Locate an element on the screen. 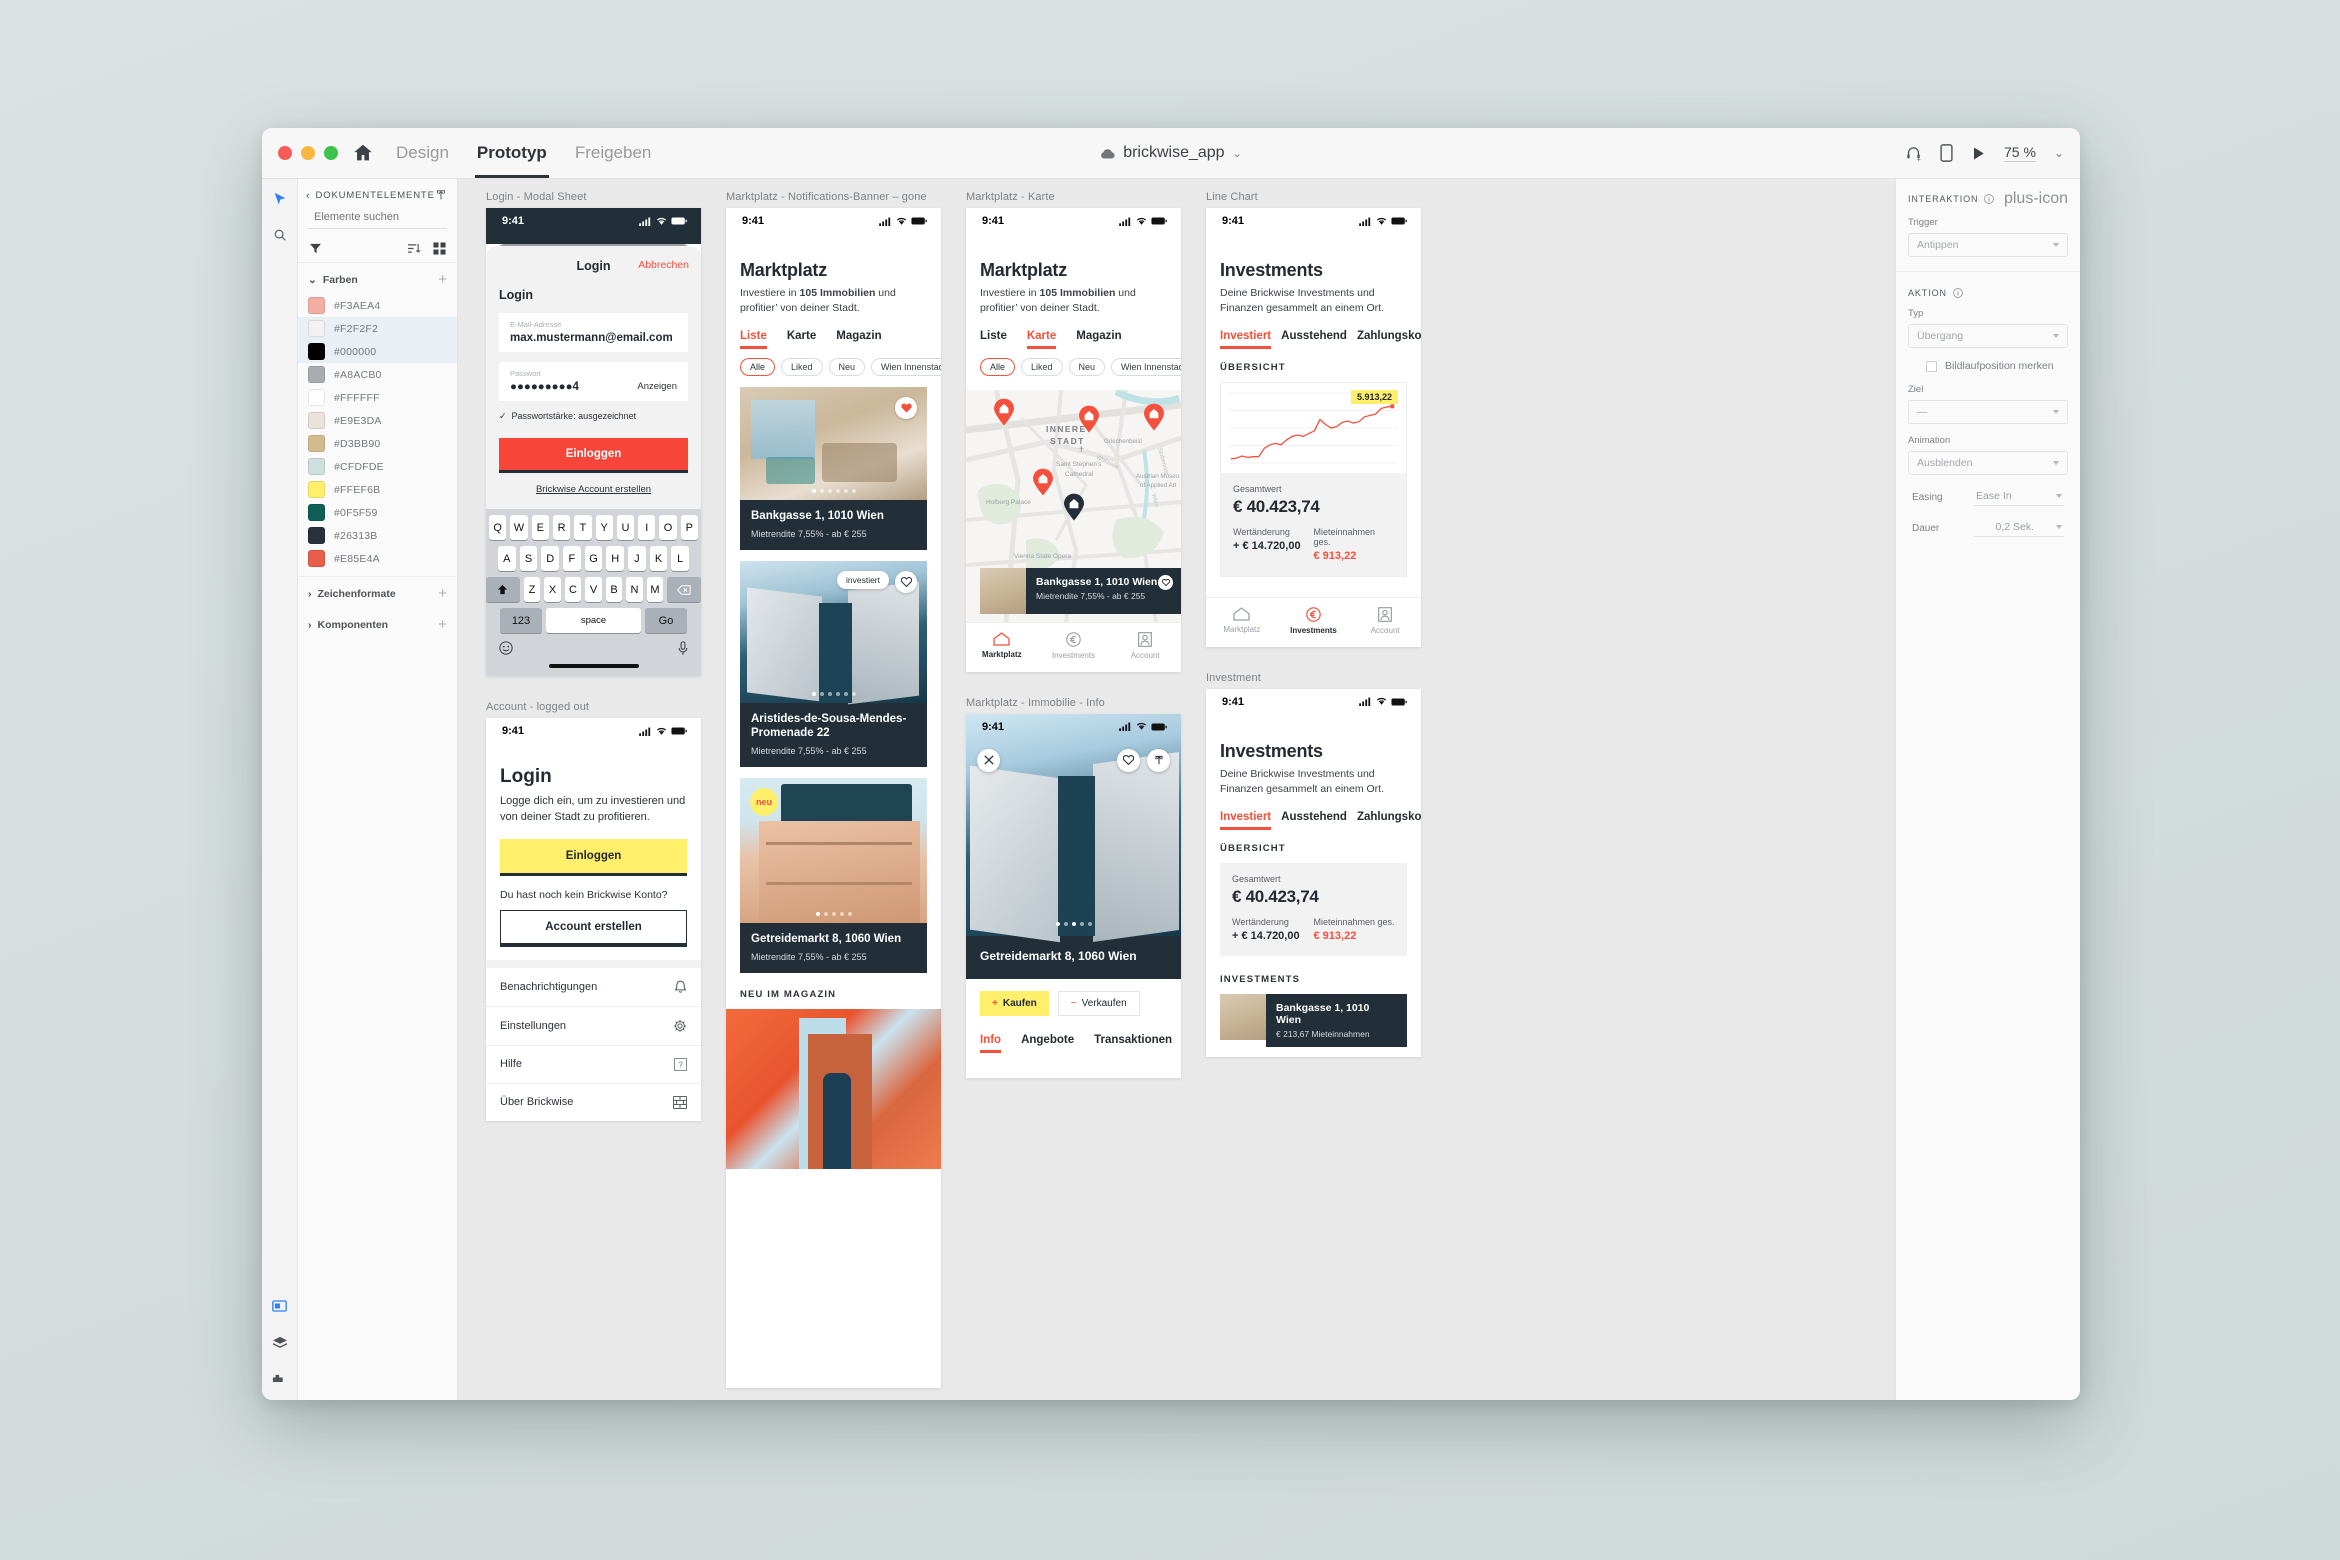  artboard-label: Marktplatz - Immobilie - Info is located at coordinates (1073, 703).